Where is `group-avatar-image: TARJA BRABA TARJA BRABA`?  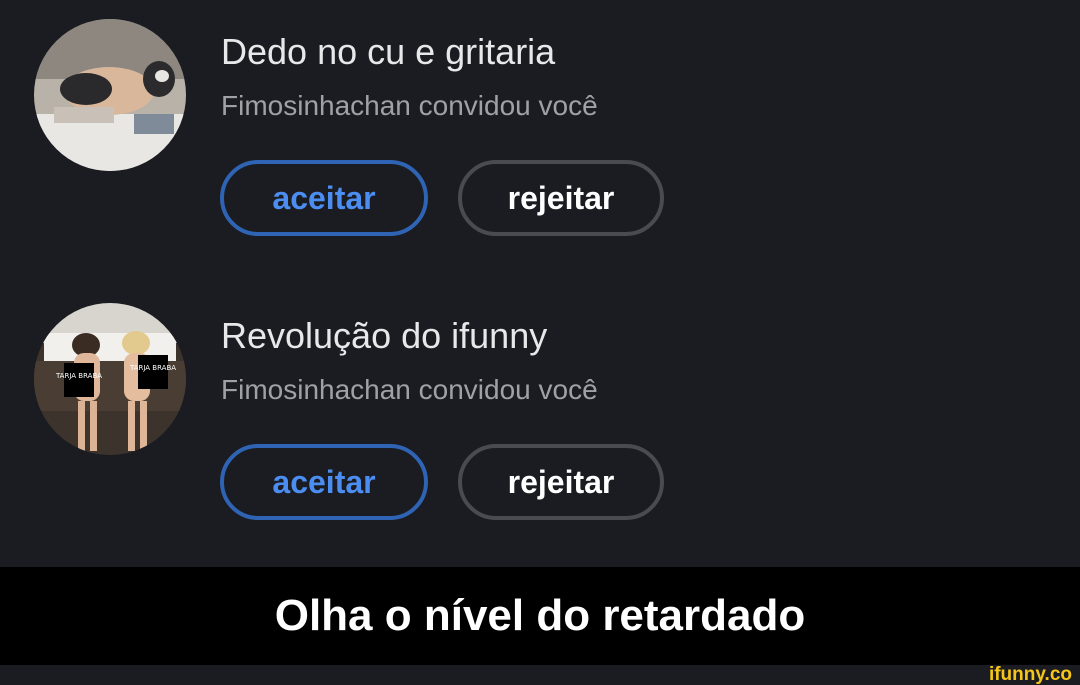
group-avatar-image: TARJA BRABA TARJA BRABA is located at coordinates (110, 379).